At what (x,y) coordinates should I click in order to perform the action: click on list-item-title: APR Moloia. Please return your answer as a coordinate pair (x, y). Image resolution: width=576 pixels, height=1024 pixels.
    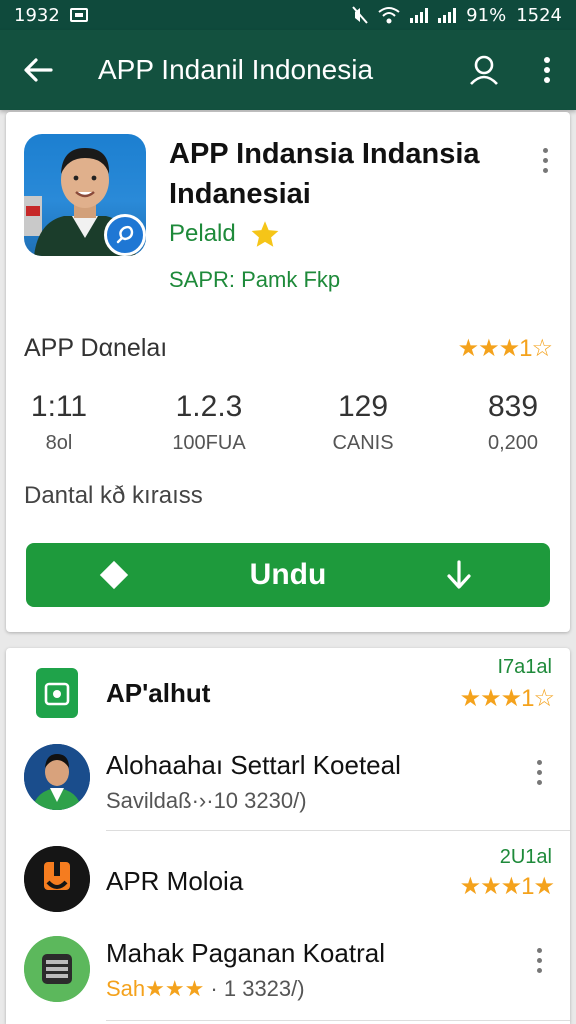
    Looking at the image, I should click on (174, 881).